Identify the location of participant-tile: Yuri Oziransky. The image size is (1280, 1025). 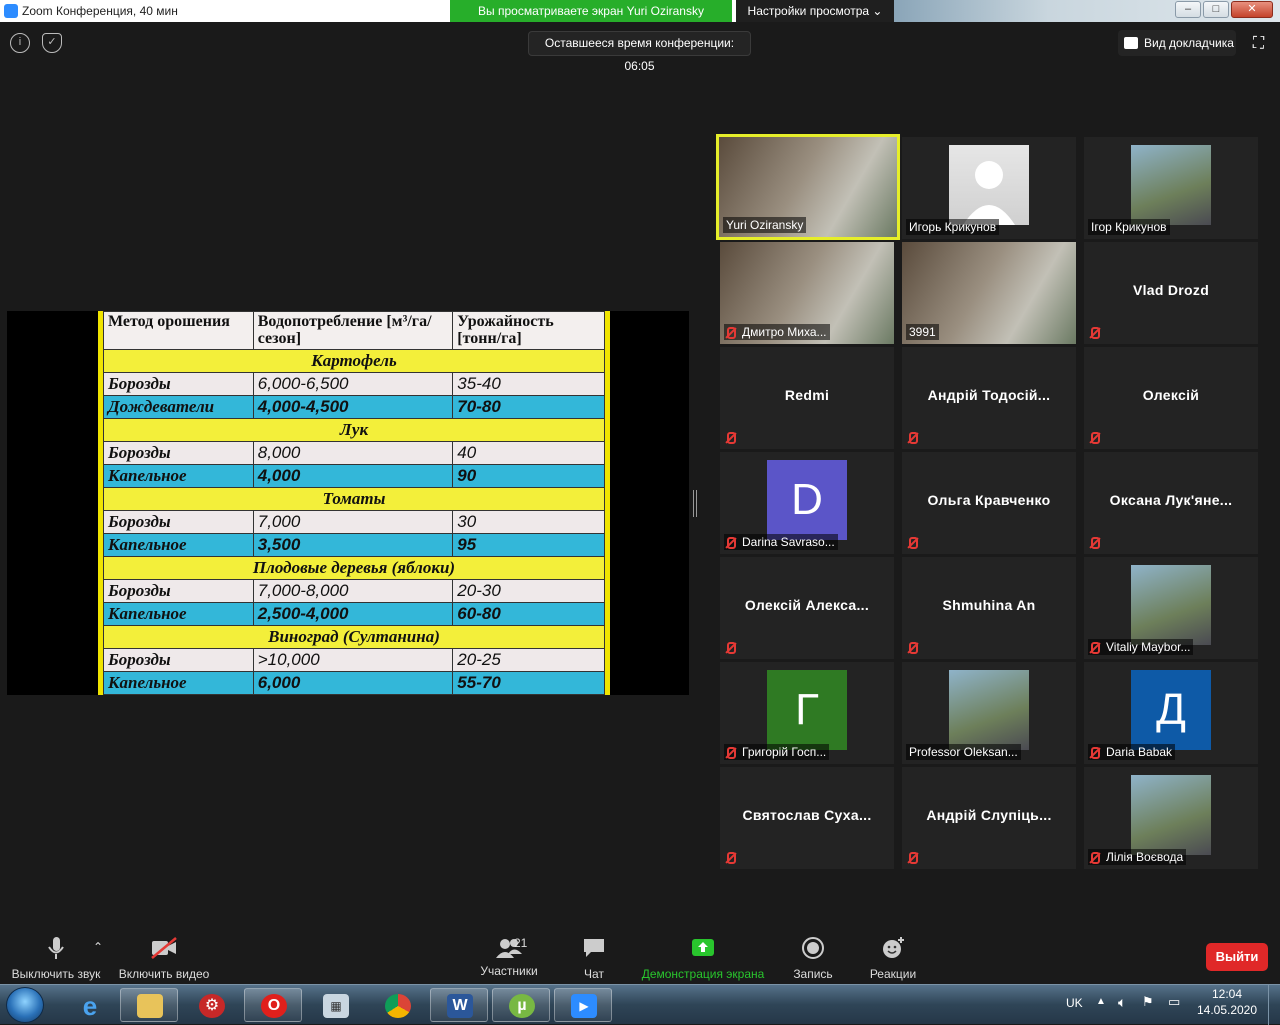
(808, 187).